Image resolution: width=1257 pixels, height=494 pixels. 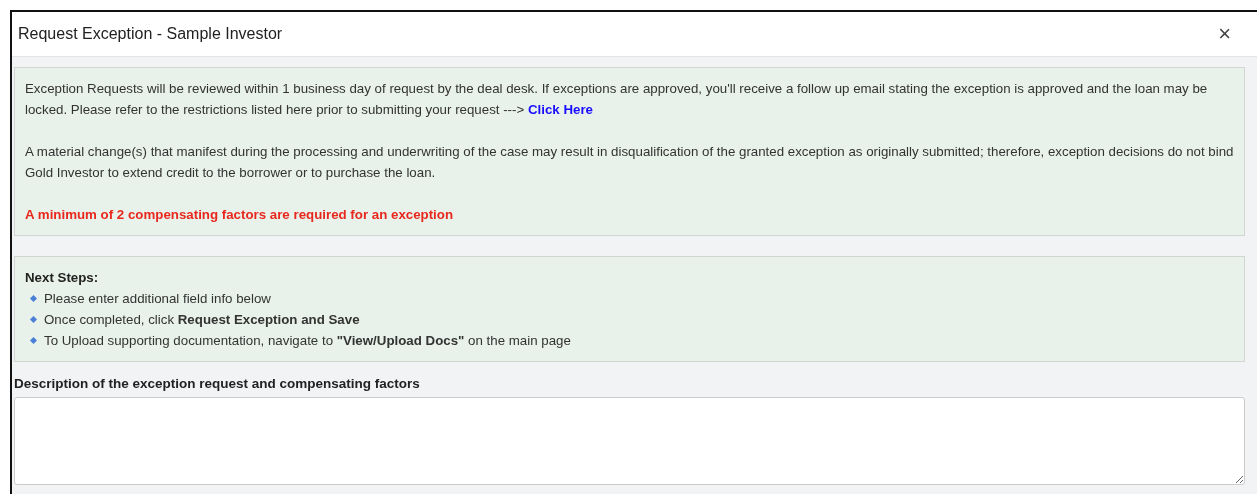 I want to click on warning-text: A minimum of 2 compensating factors are required for an exception, so click(x=240, y=215).